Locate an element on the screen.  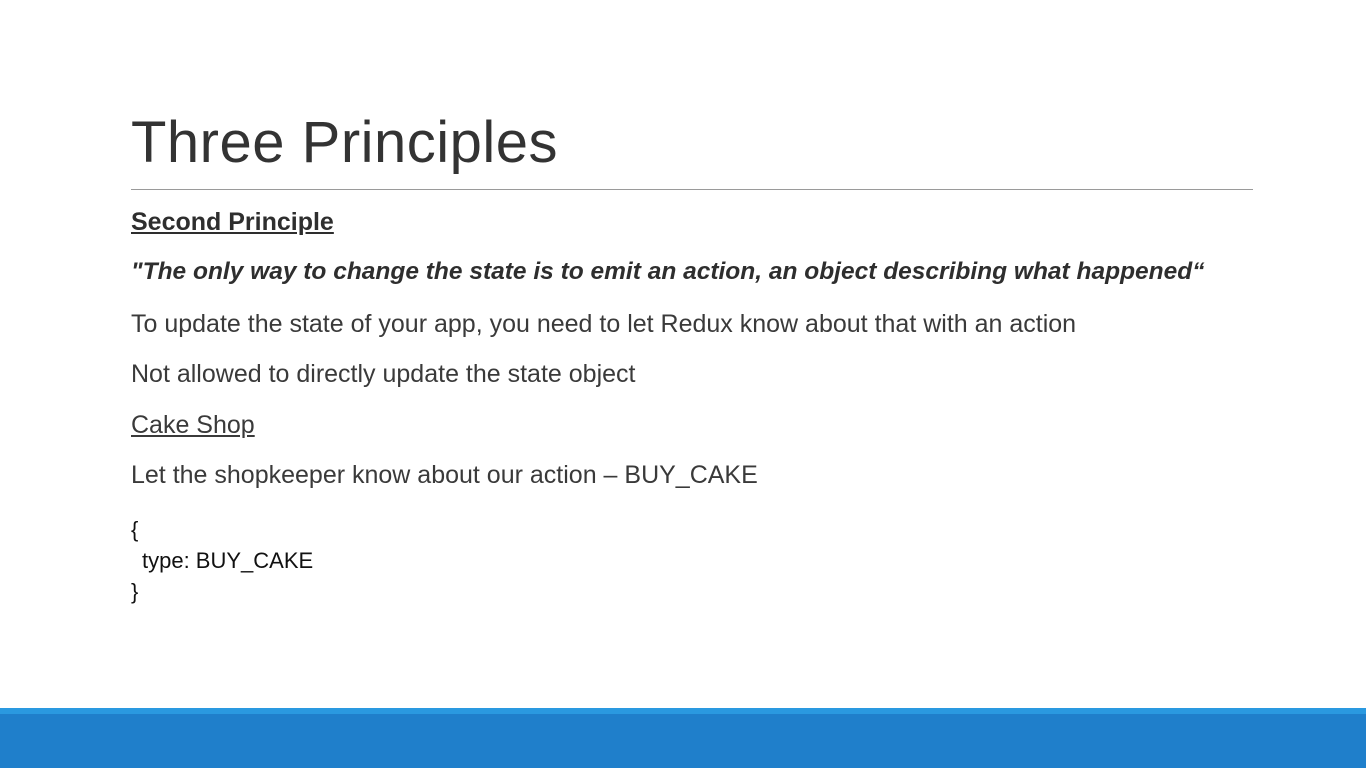
code-open-brace: { is located at coordinates (135, 529).